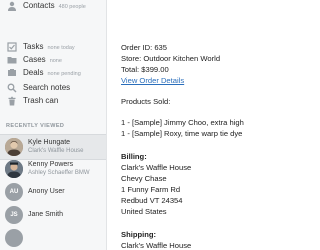 This screenshot has width=320, height=250. Describe the element at coordinates (46, 191) in the screenshot. I see `recent-item-name: Anony User` at that location.